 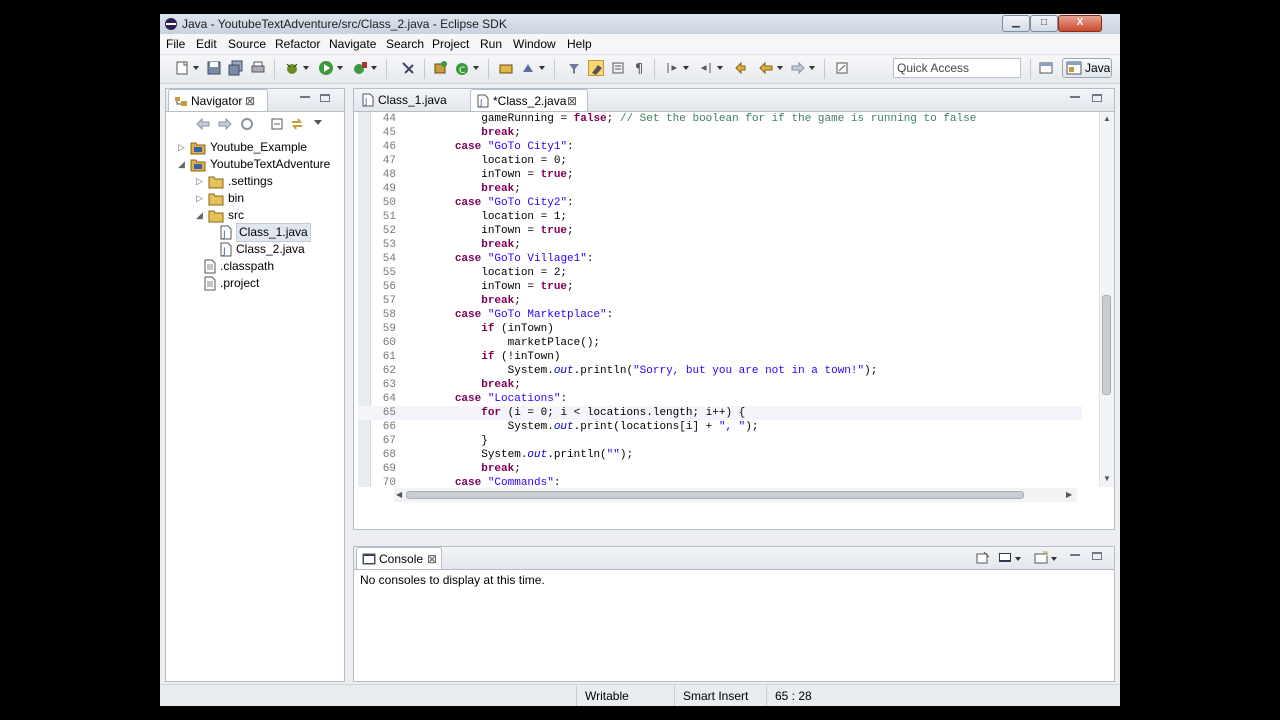 What do you see at coordinates (957, 68) in the screenshot?
I see `quick-access-input: Quick Access` at bounding box center [957, 68].